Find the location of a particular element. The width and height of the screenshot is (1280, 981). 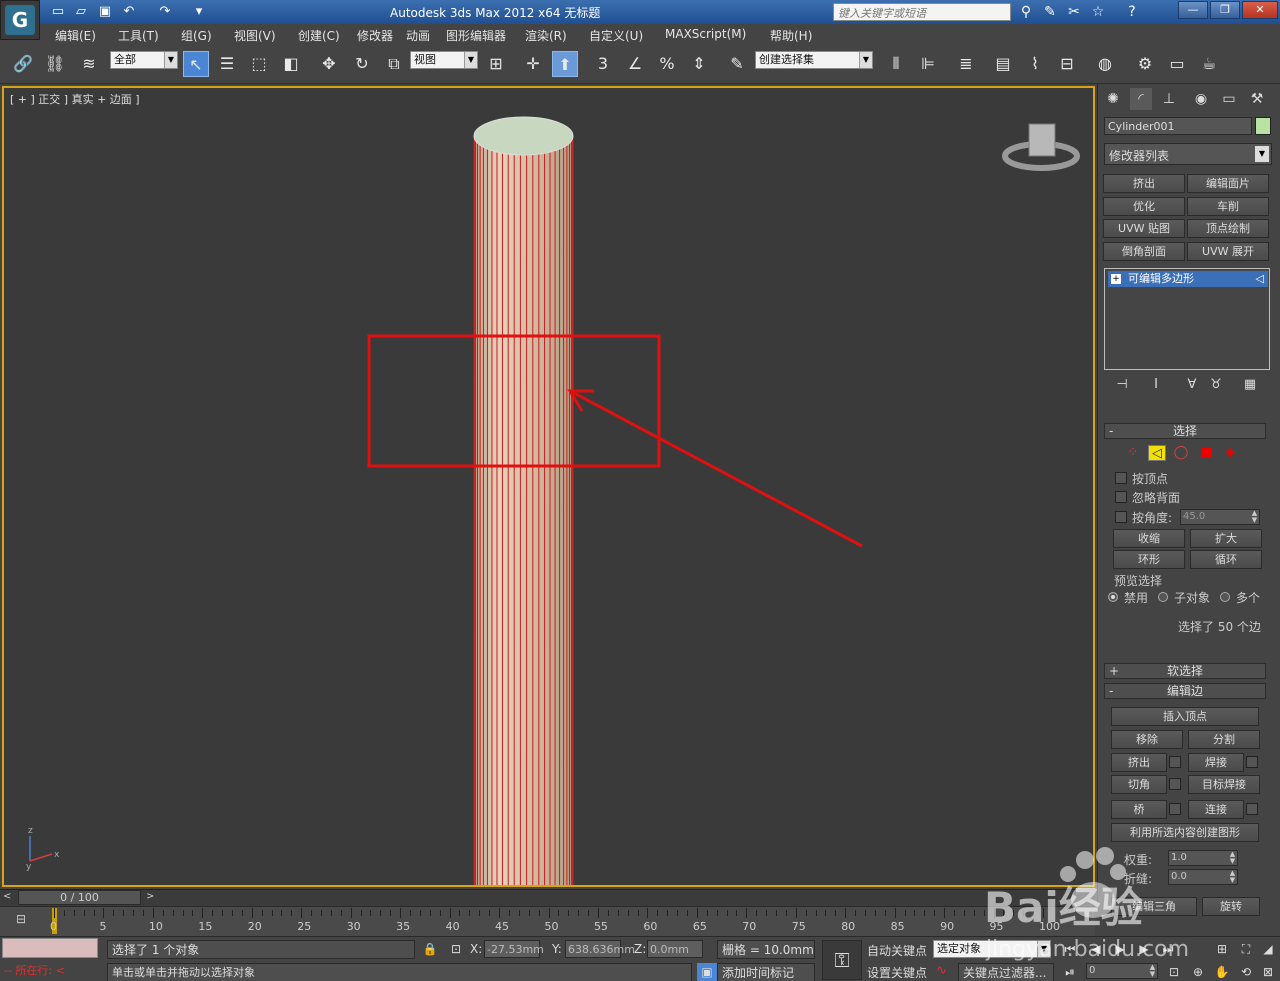

display-tab-icon: ▭ is located at coordinates (1229, 99).